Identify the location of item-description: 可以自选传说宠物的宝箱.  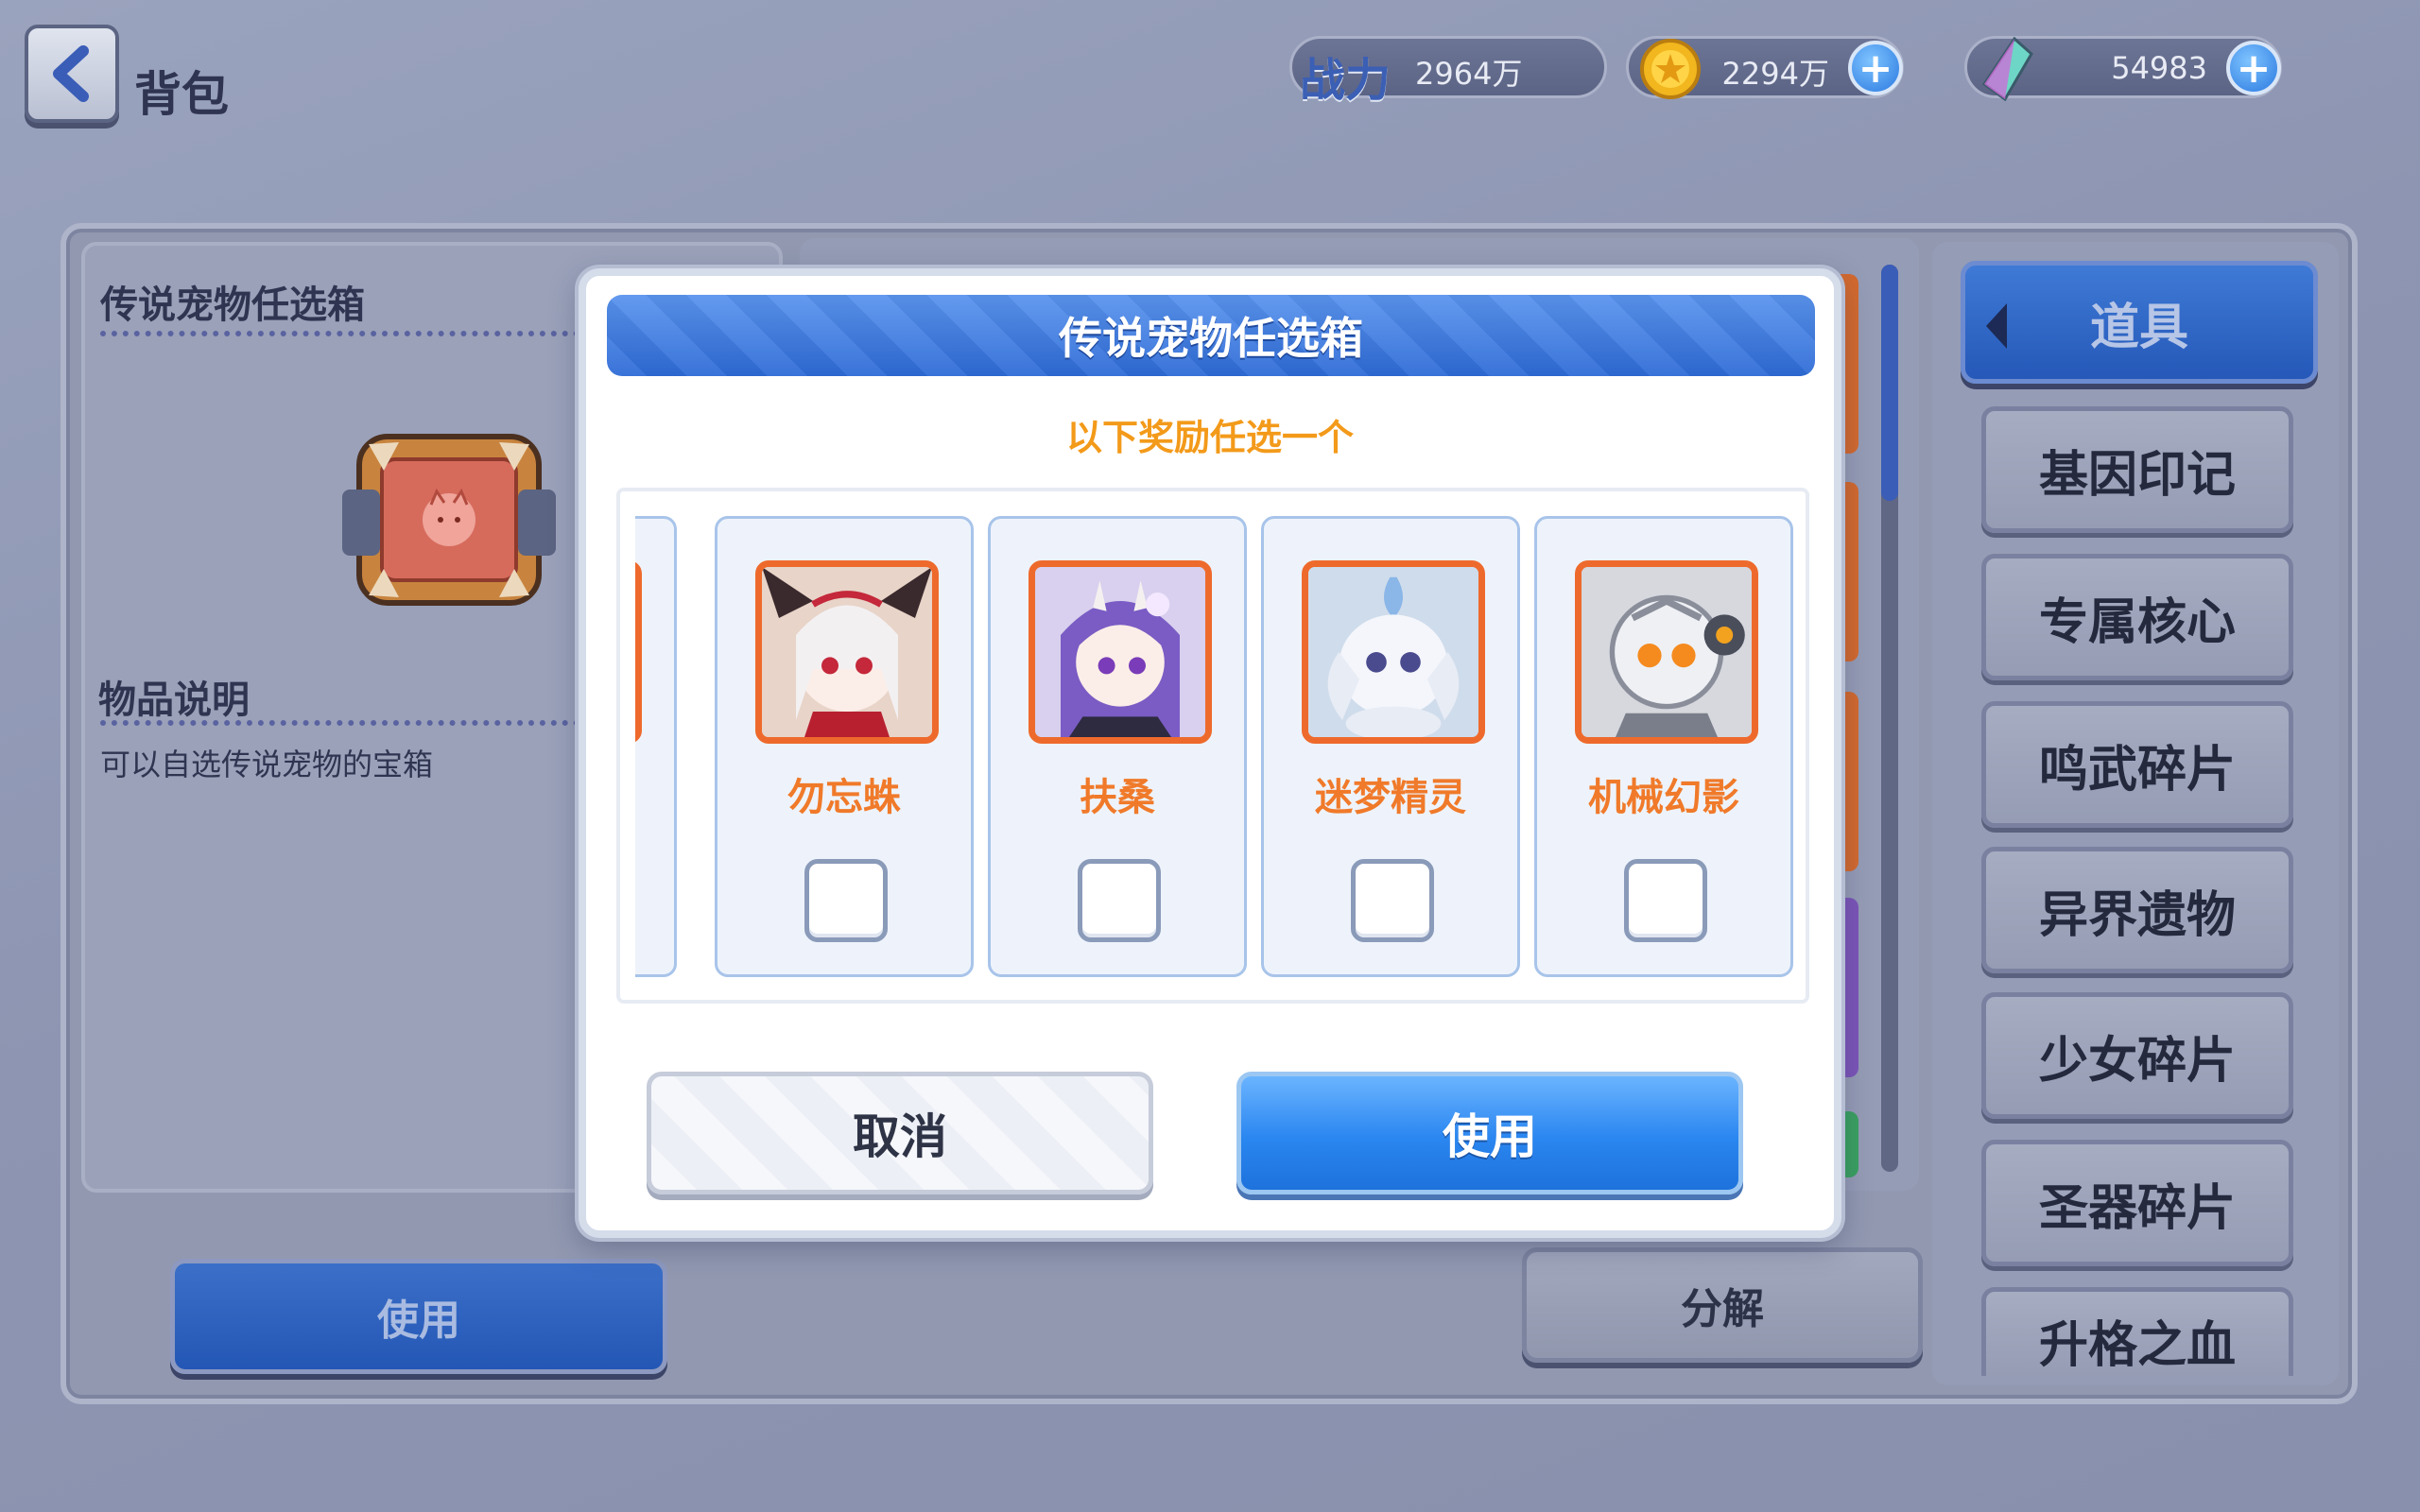
(267, 764).